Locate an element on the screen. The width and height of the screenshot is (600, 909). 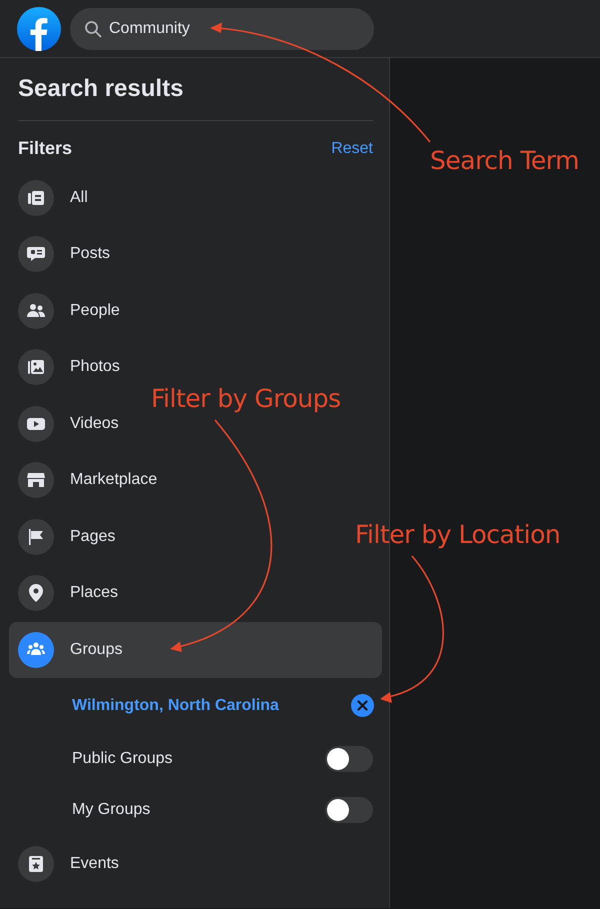
group-icon is located at coordinates (36, 650).